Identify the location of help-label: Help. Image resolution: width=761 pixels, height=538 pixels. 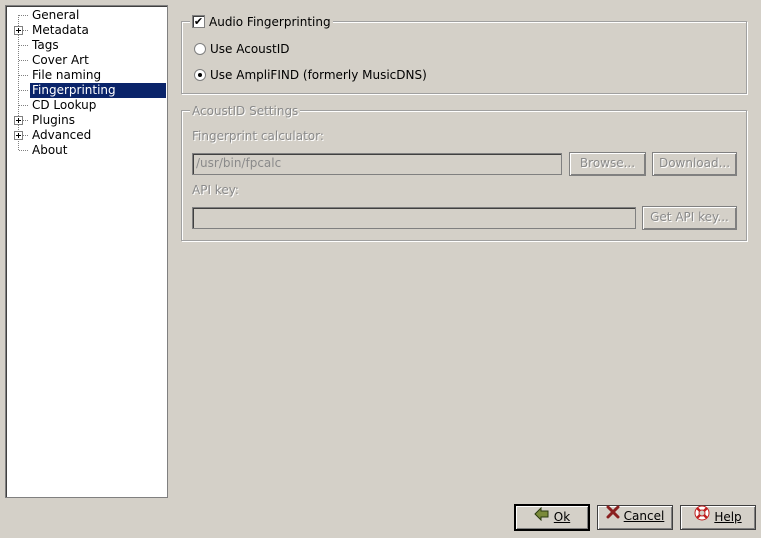
(728, 517).